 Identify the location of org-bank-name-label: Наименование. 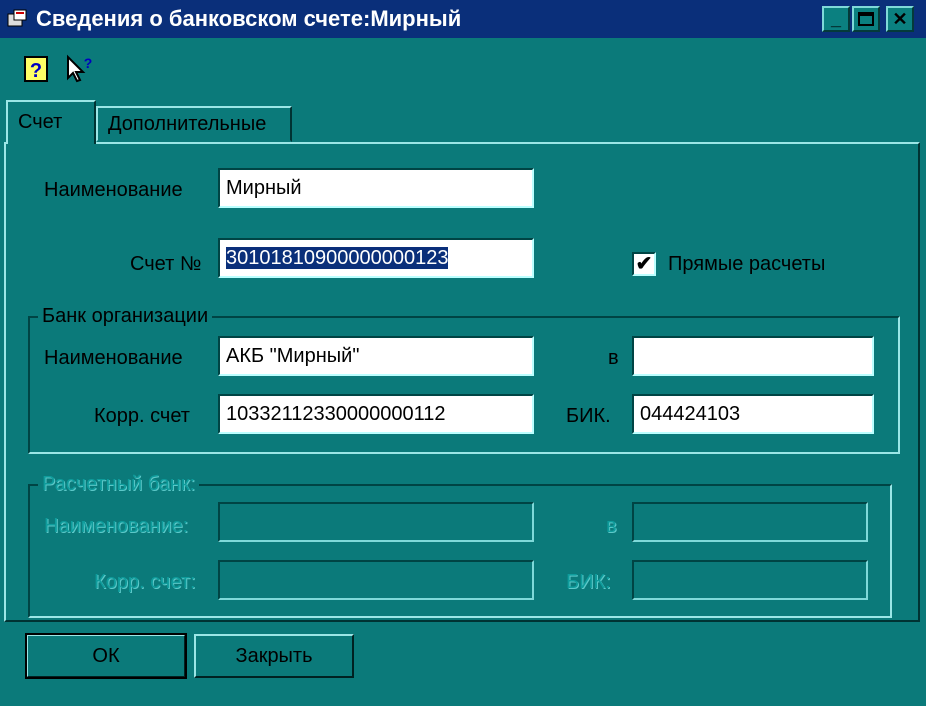
(113, 358).